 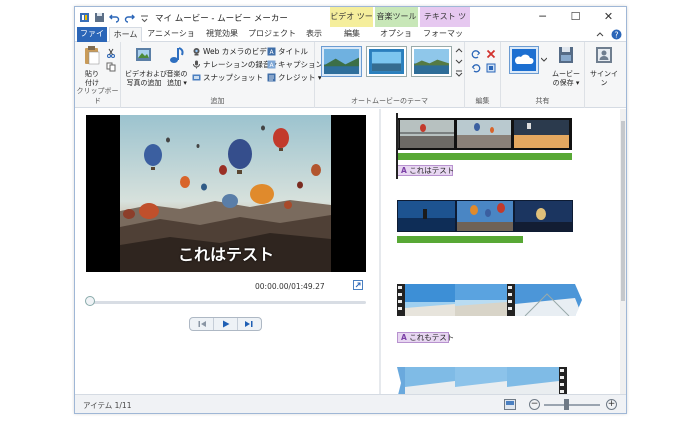 What do you see at coordinates (217, 101) in the screenshot?
I see `add-group-label: 追加` at bounding box center [217, 101].